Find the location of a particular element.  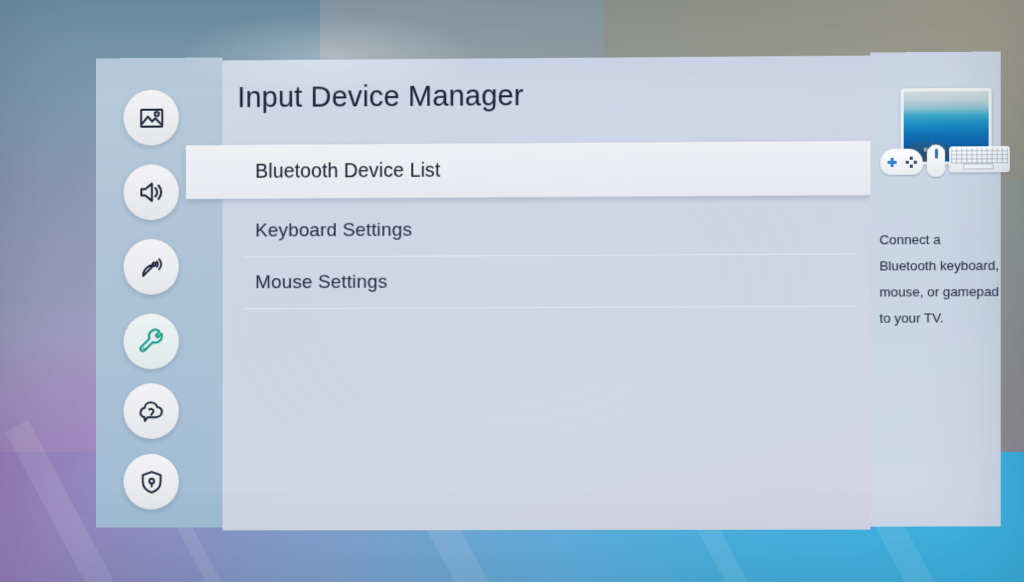

gamepad-illustration is located at coordinates (901, 162).